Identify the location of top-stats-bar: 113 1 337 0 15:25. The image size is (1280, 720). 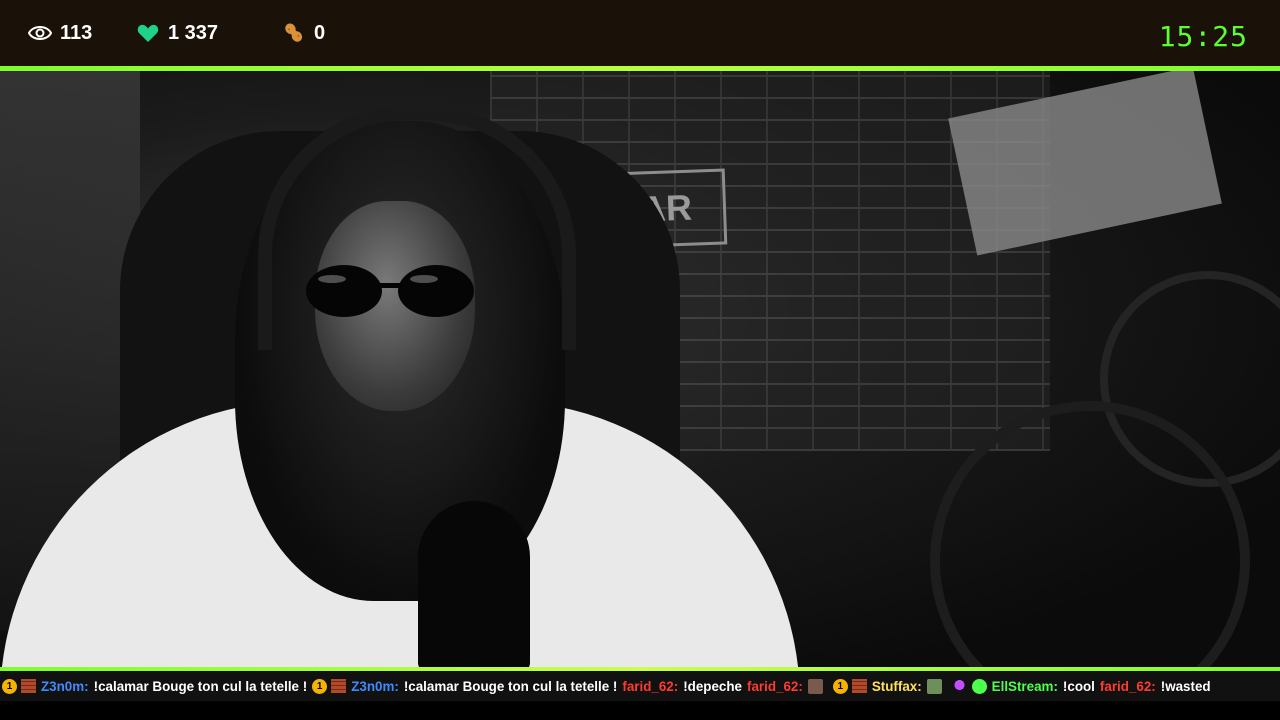
(640, 33).